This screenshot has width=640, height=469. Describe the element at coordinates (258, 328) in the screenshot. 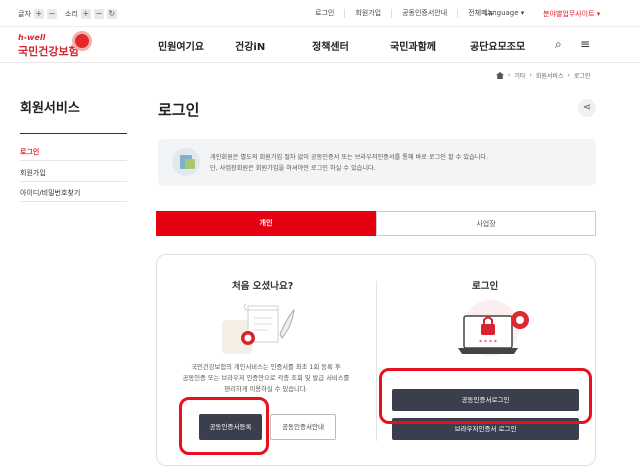

I see `certificate-icon` at that location.